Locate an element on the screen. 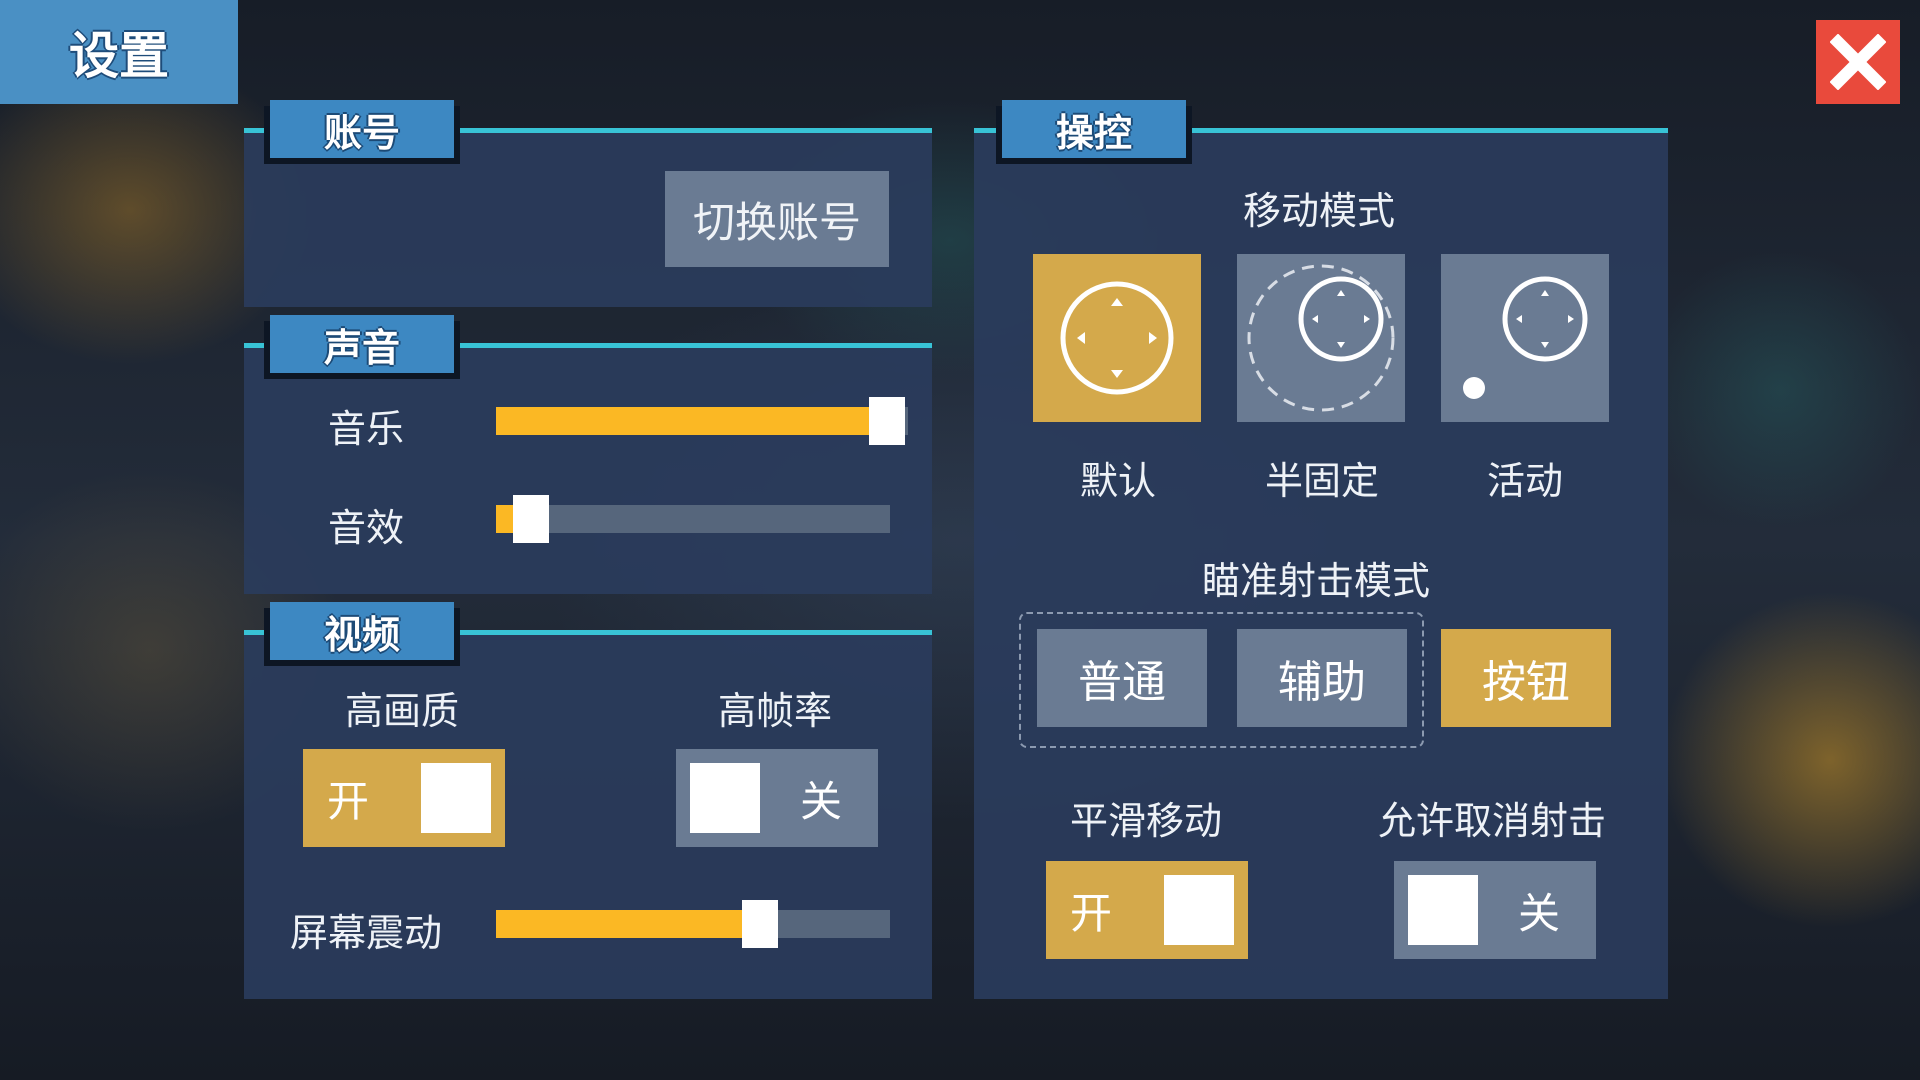  move-mode-active is located at coordinates (1525, 338).